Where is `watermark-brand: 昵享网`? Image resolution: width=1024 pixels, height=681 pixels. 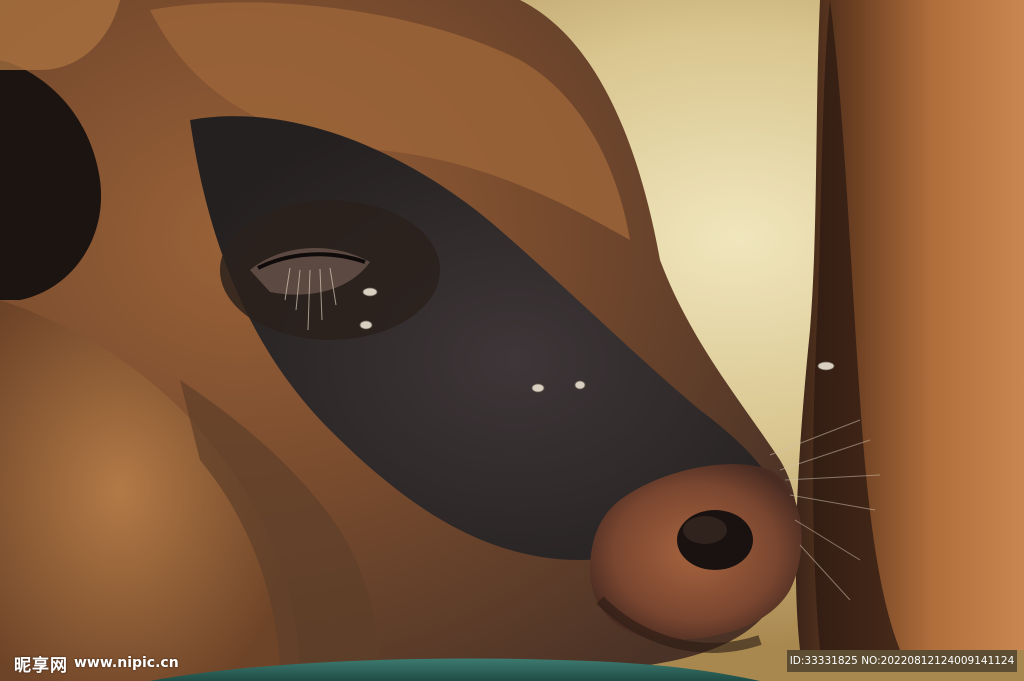
watermark-brand: 昵享网 is located at coordinates (41, 665).